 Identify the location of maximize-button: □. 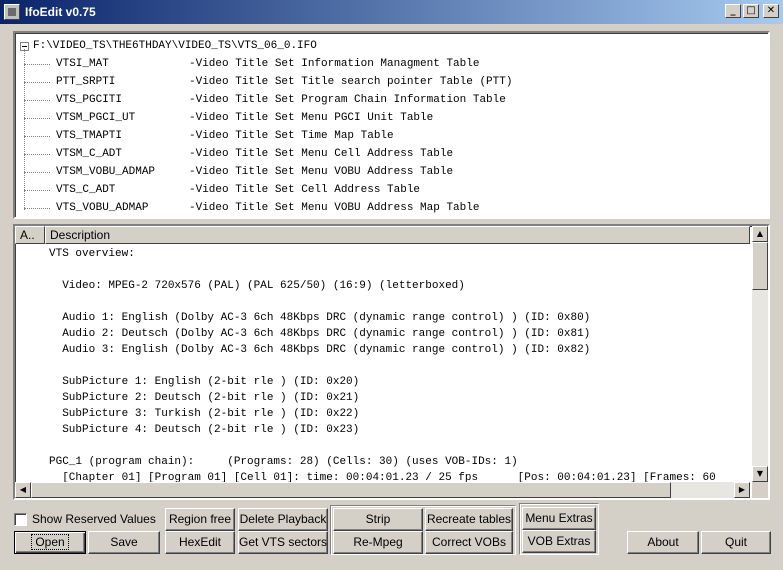
(751, 11).